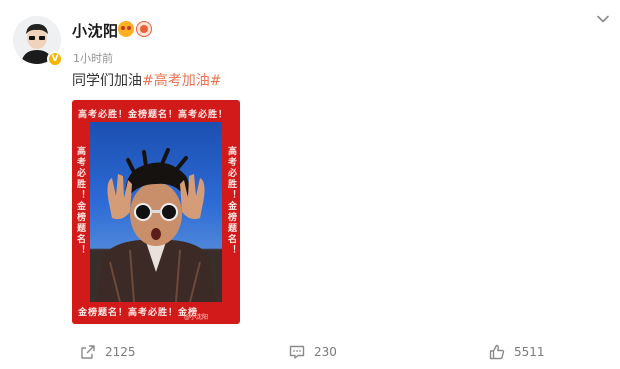 This screenshot has width=620, height=369. I want to click on poster-right-text: 高考必胜！金榜题名！, so click(231, 201).